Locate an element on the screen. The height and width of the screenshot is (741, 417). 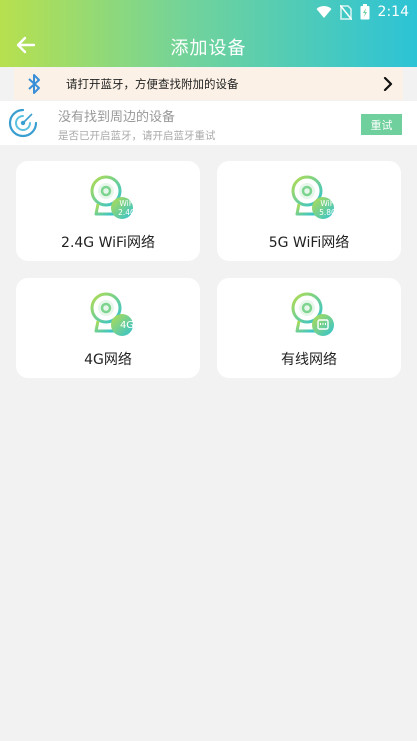
chevron-right-icon is located at coordinates (388, 84).